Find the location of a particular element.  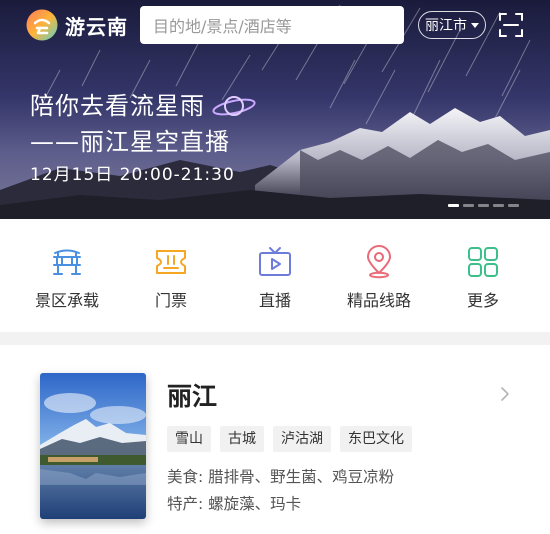

nav-item-tickets: 门票 is located at coordinates (171, 275).